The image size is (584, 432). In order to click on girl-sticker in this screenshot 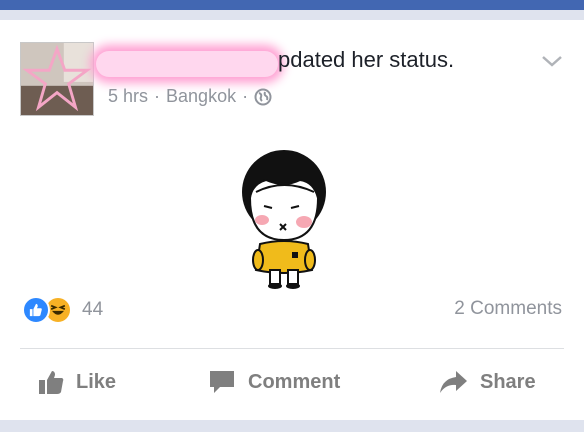, I will do `click(284, 219)`.